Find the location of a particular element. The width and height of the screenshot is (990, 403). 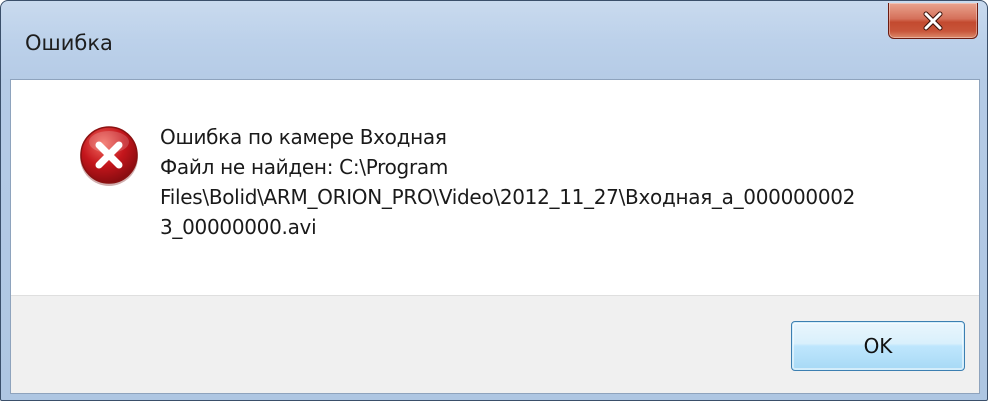

close-button is located at coordinates (933, 21).